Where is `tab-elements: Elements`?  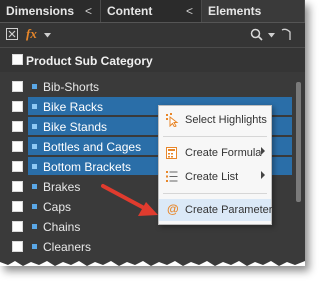
tab-elements: Elements is located at coordinates (253, 11).